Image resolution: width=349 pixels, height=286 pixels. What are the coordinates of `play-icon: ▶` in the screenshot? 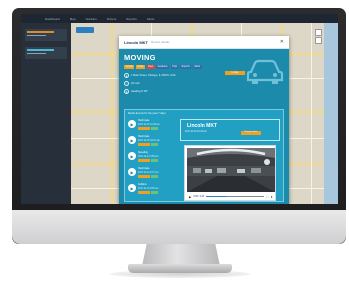 It's located at (190, 197).